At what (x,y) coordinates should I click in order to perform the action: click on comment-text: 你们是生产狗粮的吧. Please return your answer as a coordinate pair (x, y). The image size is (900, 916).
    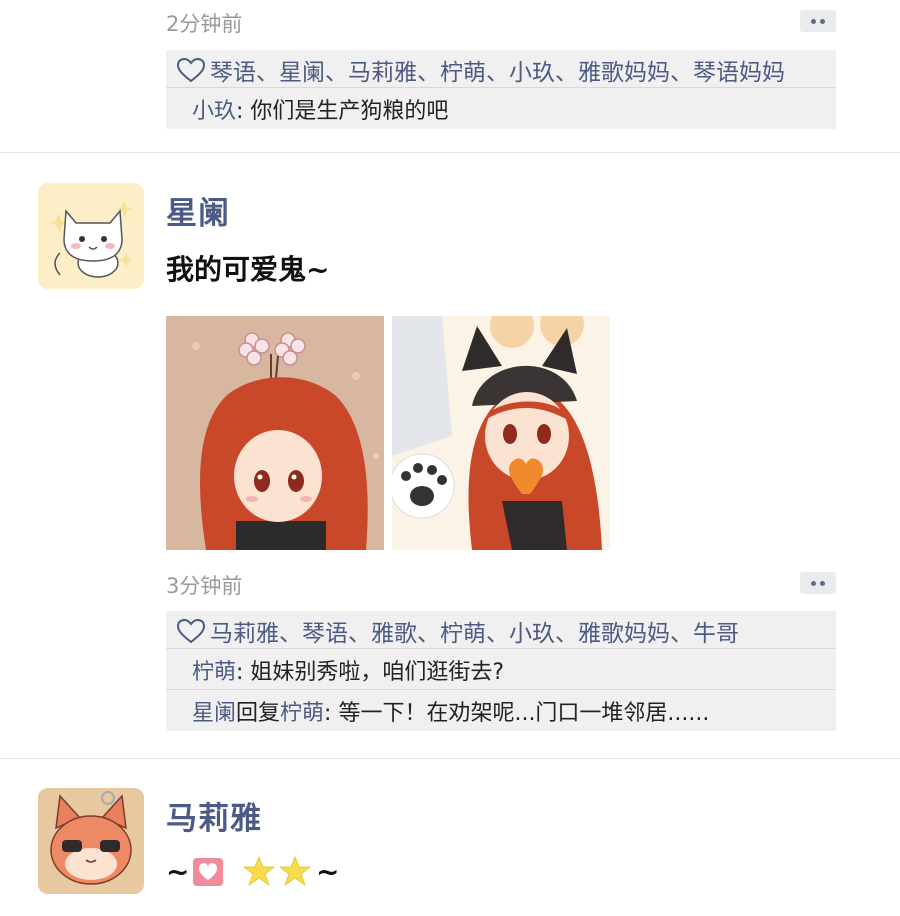
    Looking at the image, I should click on (349, 111).